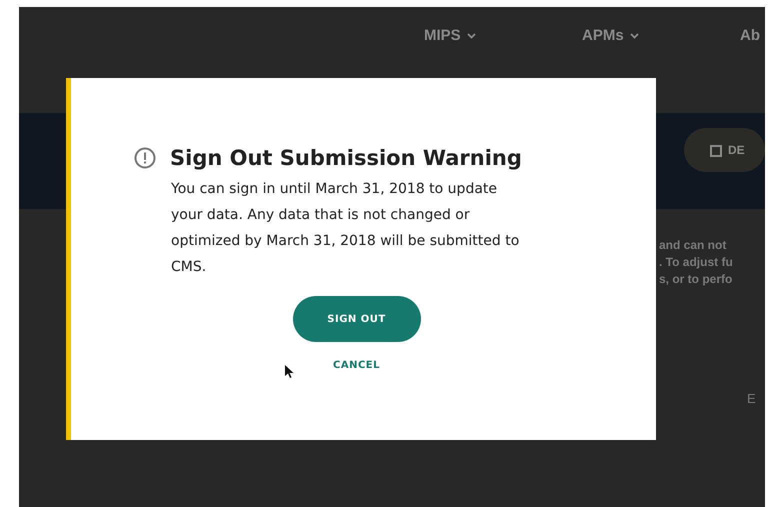 This screenshot has width=769, height=507. Describe the element at coordinates (695, 279) in the screenshot. I see `background-text: s, or to perfo` at that location.